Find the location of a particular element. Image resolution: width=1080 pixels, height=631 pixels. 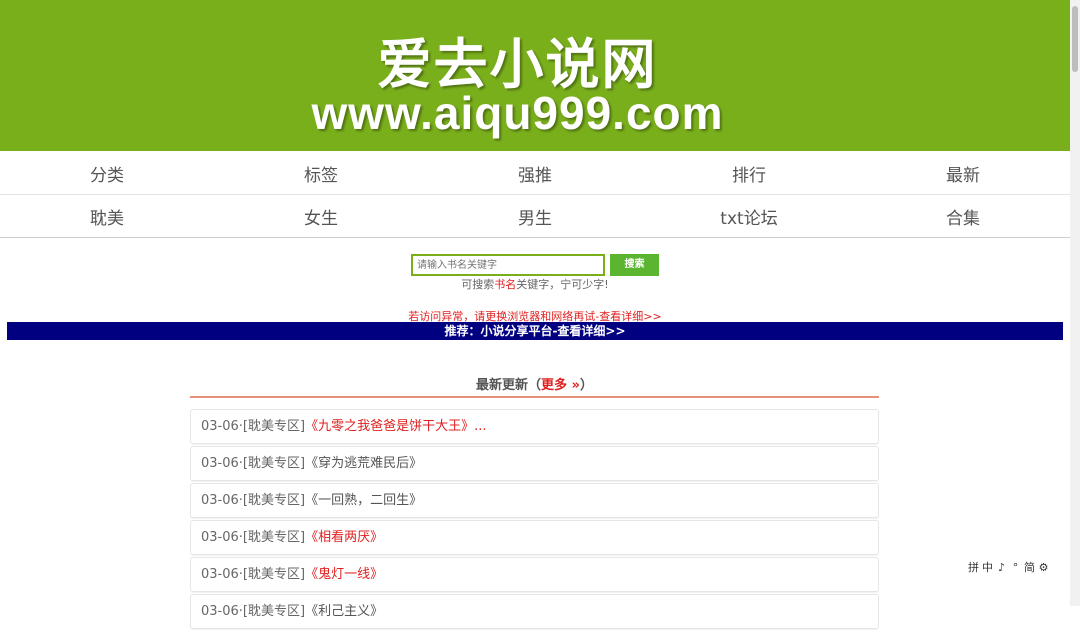

latest-updates-heading: 最新更新（更多 »） is located at coordinates (534, 386).